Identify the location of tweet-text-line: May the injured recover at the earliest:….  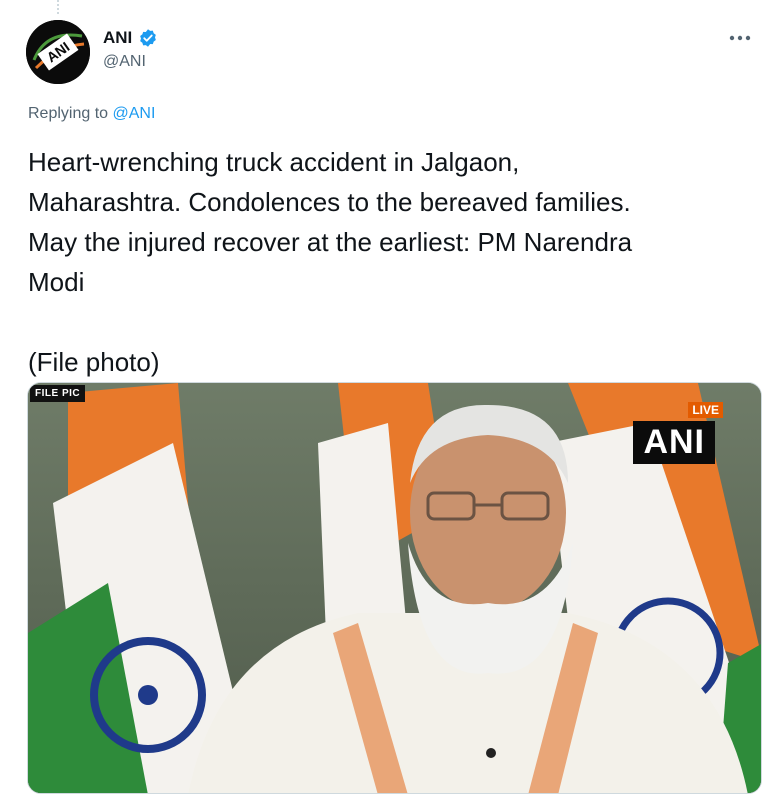
(330, 242).